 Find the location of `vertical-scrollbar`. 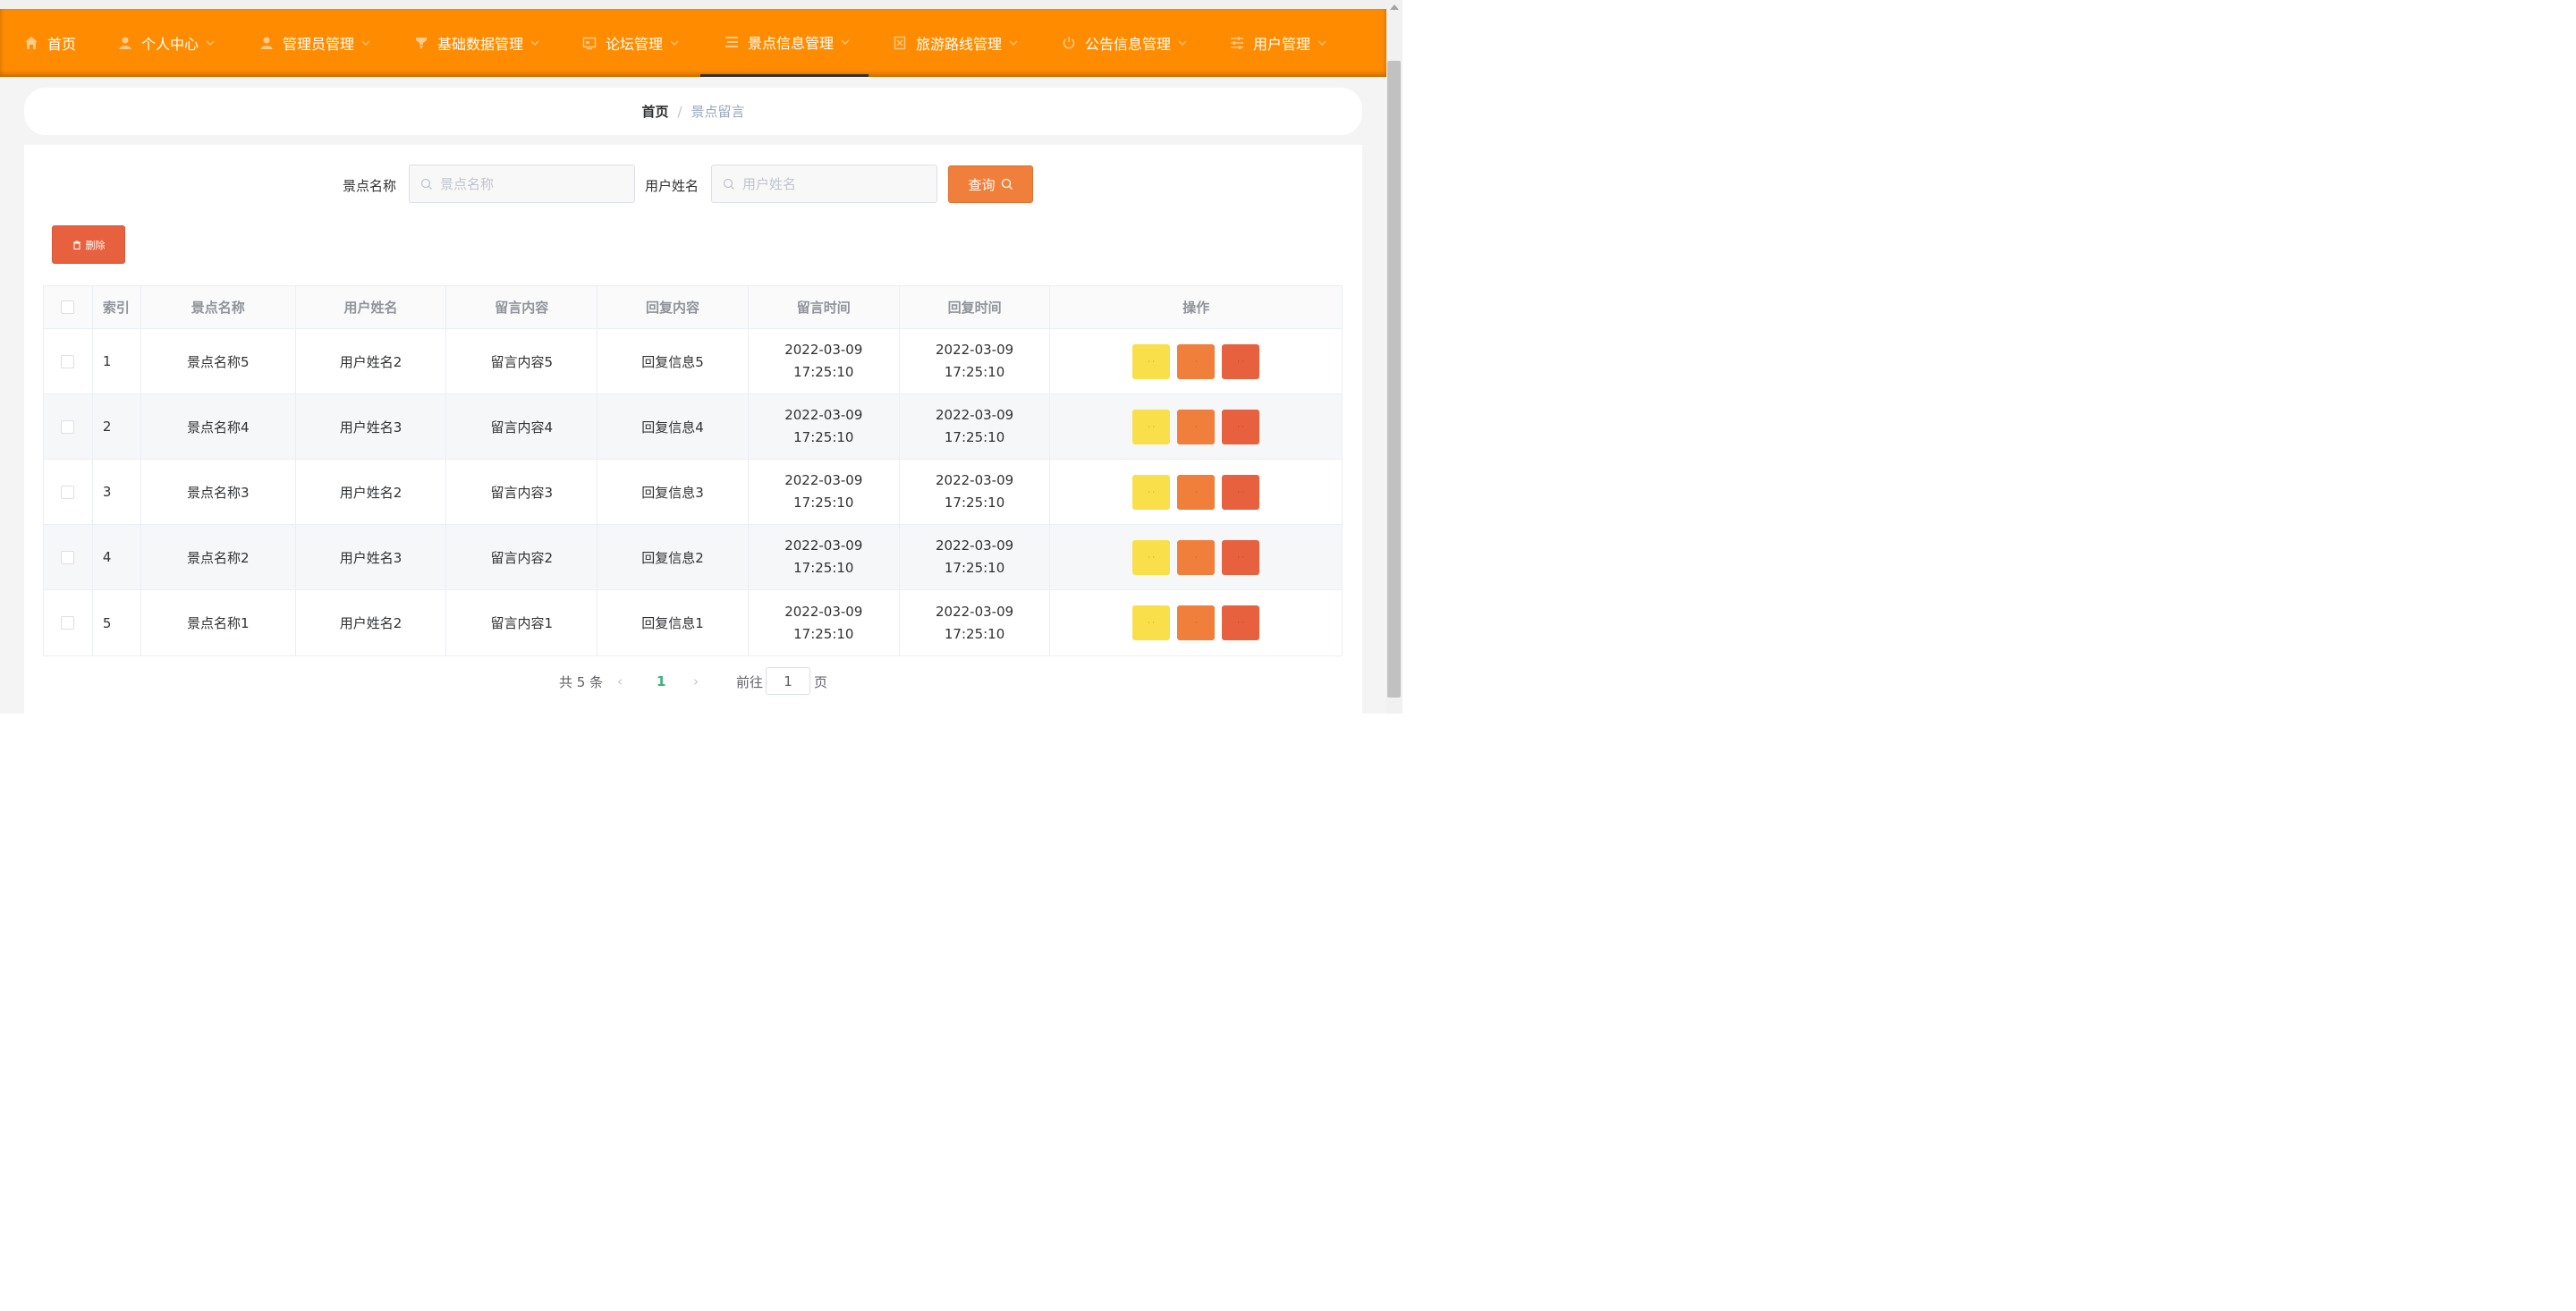

vertical-scrollbar is located at coordinates (1394, 357).